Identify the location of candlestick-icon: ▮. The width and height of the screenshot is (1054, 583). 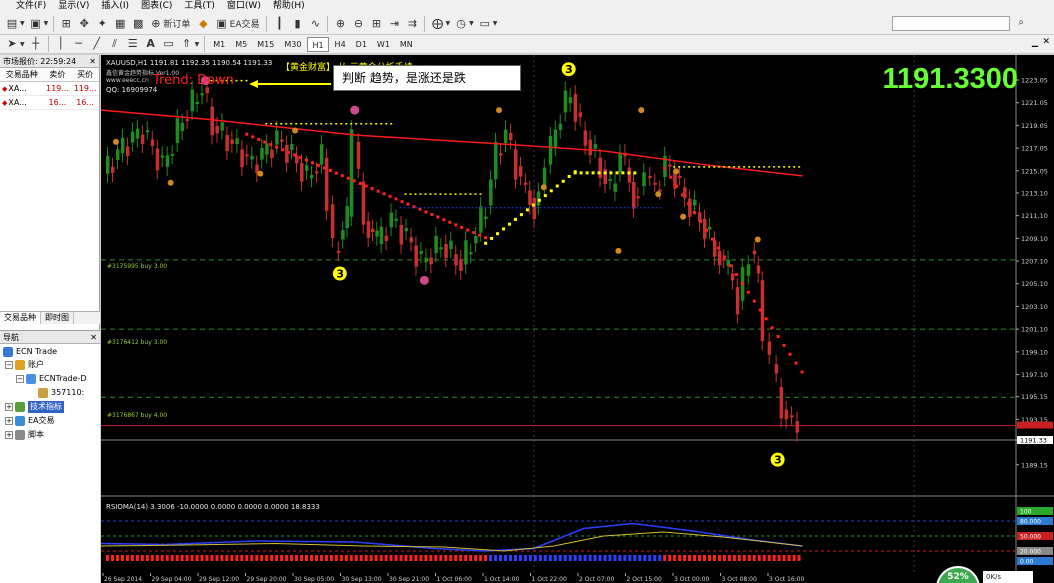
(297, 24).